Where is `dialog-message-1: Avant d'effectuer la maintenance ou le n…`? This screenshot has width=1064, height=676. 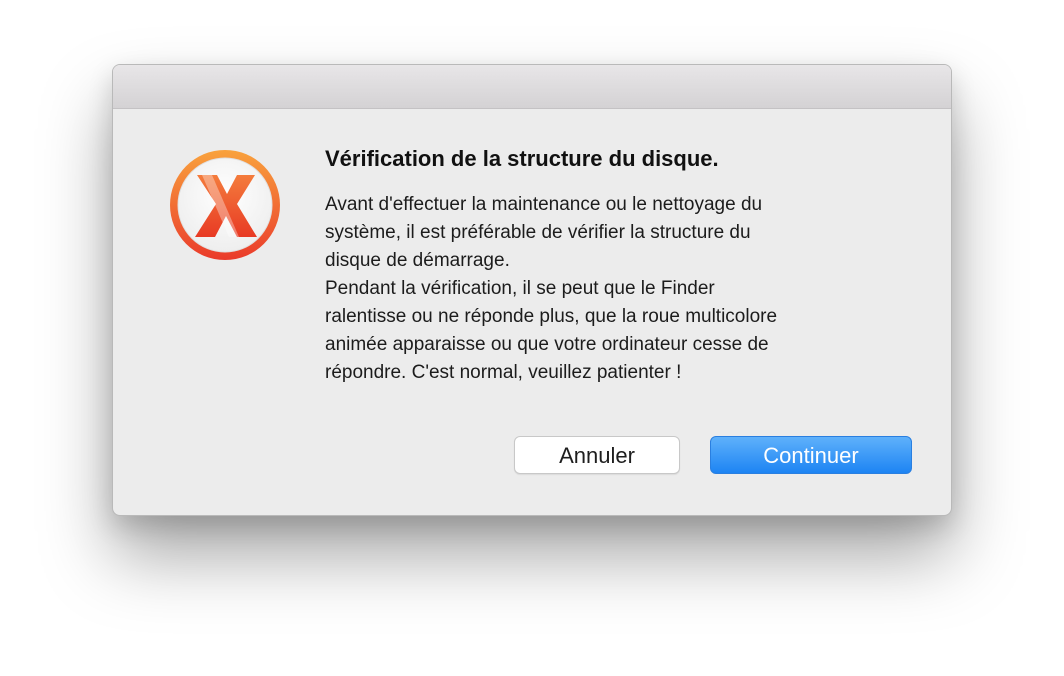
dialog-message-1: Avant d'effectuer la maintenance ou le n… is located at coordinates (544, 232).